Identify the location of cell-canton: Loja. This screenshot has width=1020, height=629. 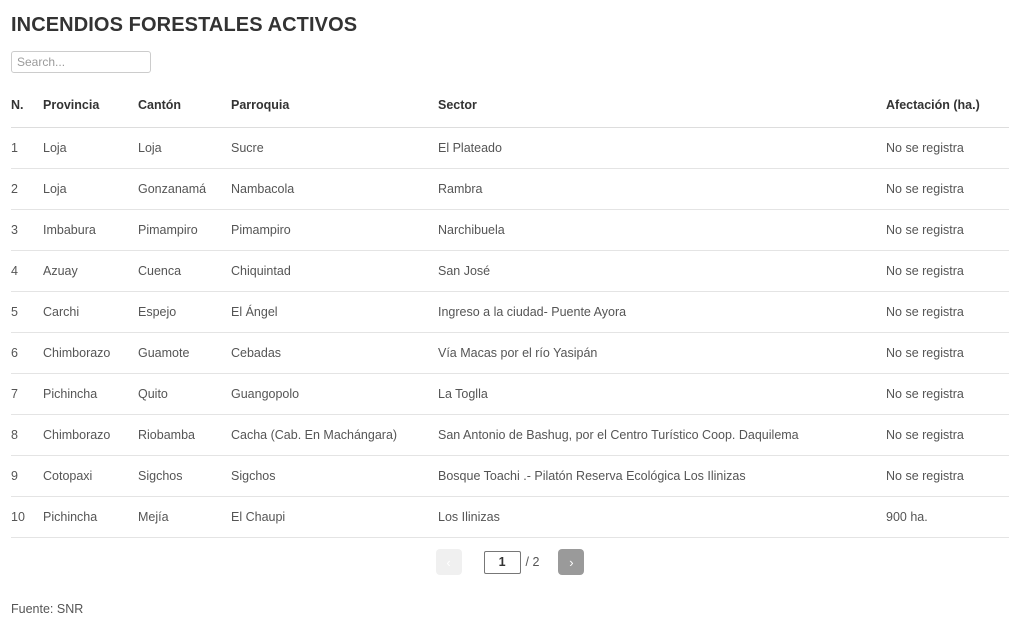
(184, 148).